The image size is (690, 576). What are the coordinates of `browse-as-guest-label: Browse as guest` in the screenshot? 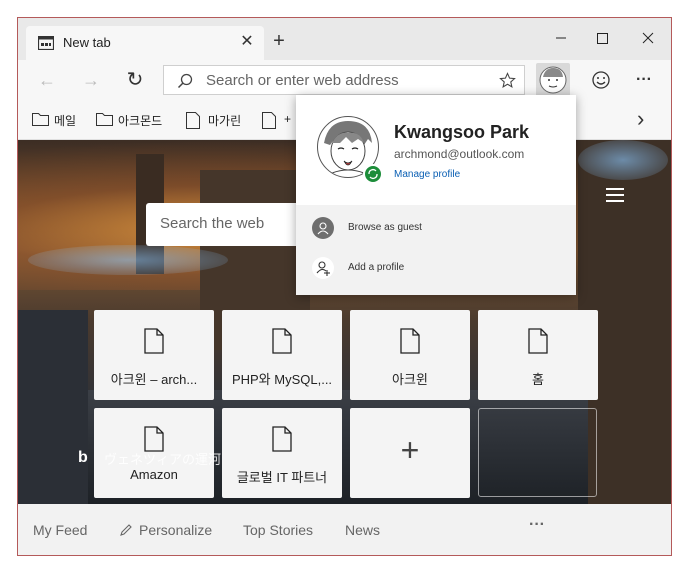 It's located at (385, 227).